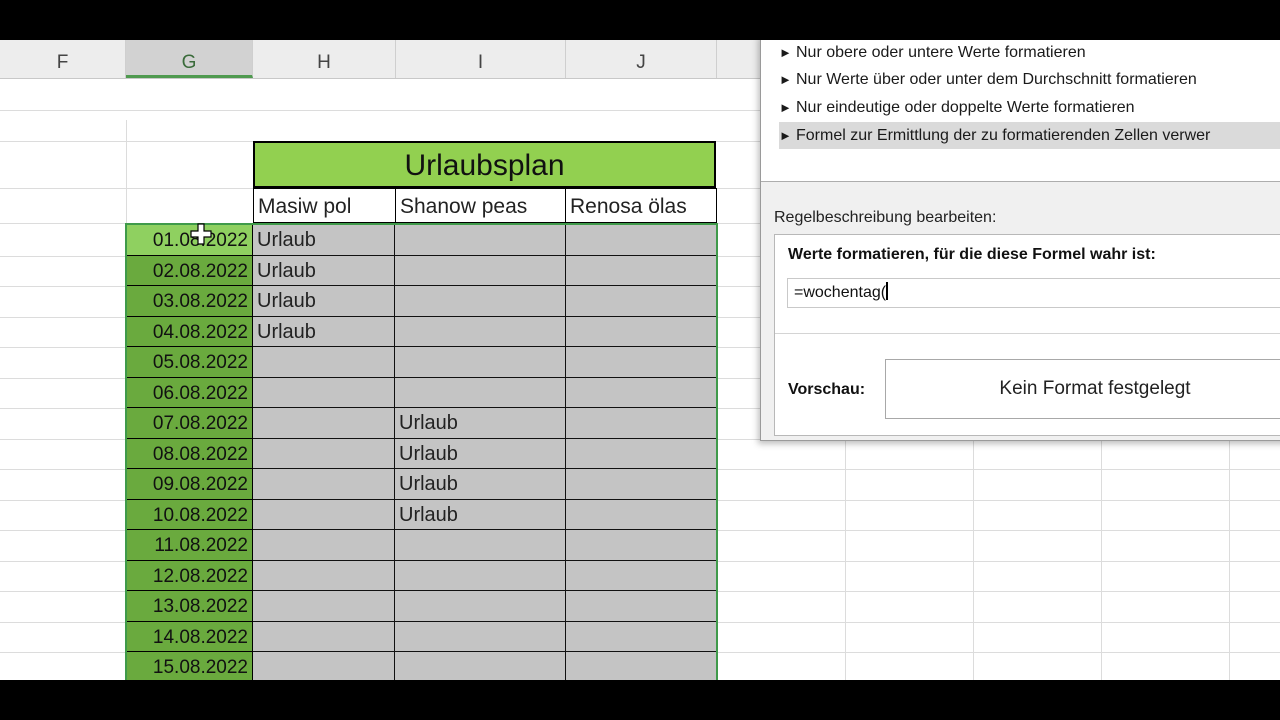 The image size is (1280, 720). What do you see at coordinates (190, 453) in the screenshot?
I see `date-cell: 08.08.2022` at bounding box center [190, 453].